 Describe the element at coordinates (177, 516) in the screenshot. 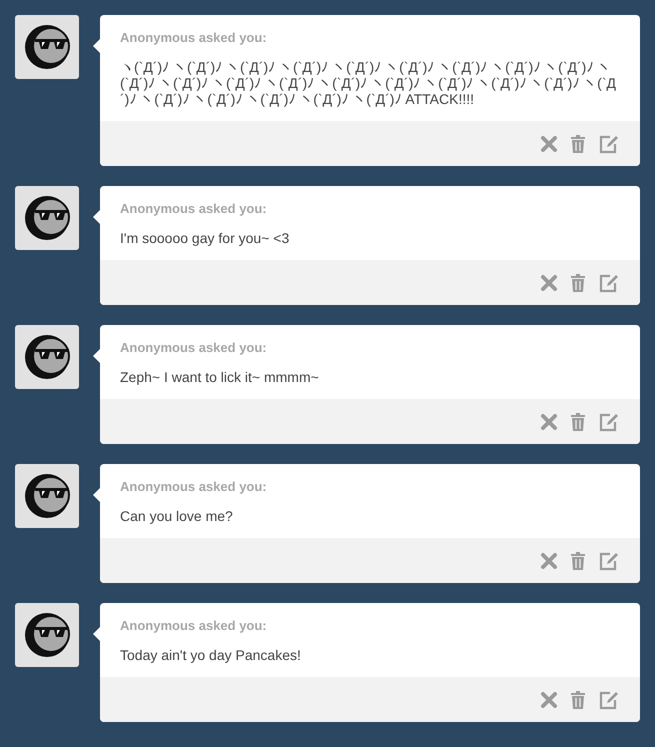

I see `question-text: Can you love me?` at that location.